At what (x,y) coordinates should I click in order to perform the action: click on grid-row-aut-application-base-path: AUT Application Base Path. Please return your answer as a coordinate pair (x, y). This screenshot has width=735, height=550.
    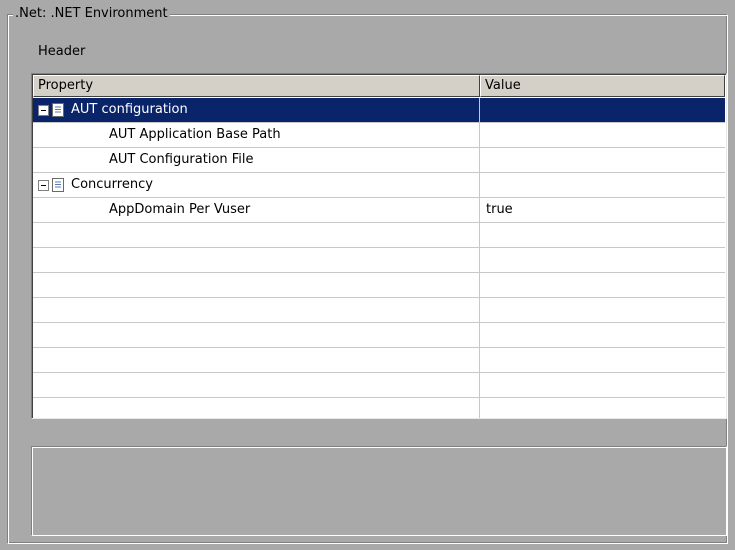
    Looking at the image, I should click on (379, 135).